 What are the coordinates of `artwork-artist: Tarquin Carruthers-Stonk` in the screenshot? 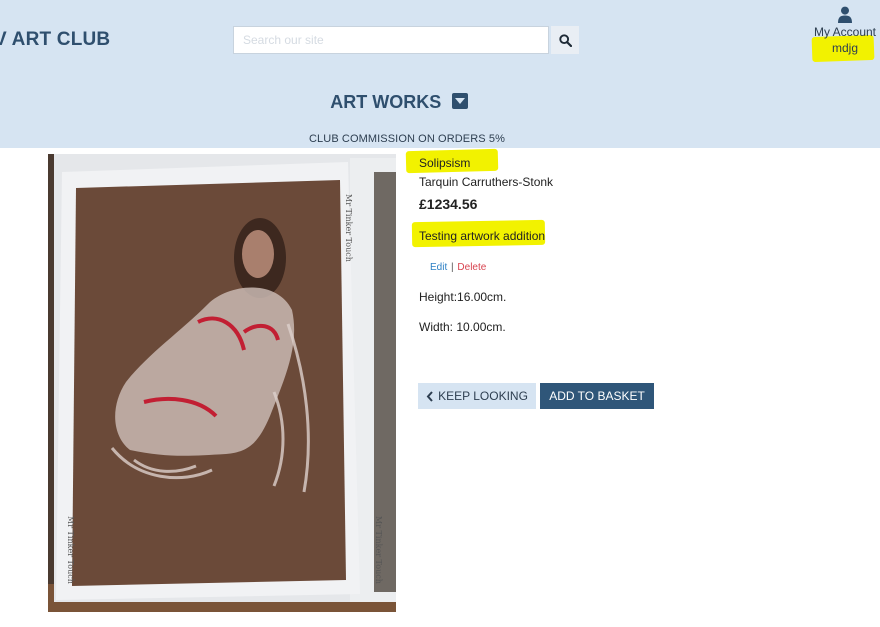 It's located at (486, 182).